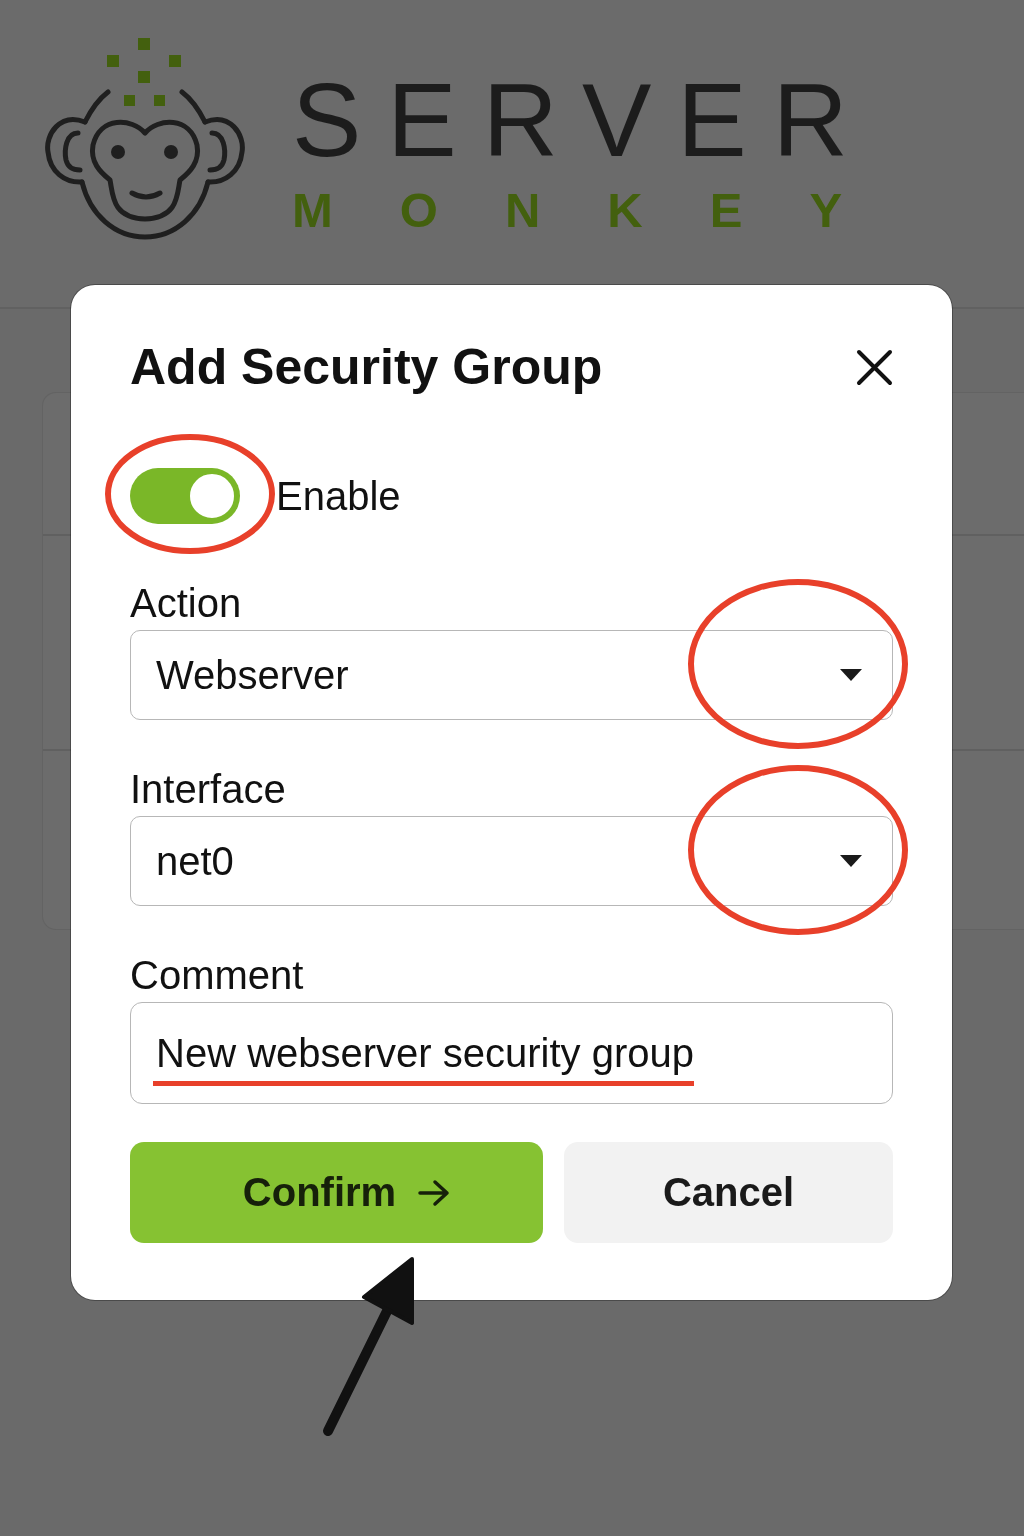 Image resolution: width=1024 pixels, height=1536 pixels. What do you see at coordinates (434, 1192) in the screenshot?
I see `arrow-right-icon` at bounding box center [434, 1192].